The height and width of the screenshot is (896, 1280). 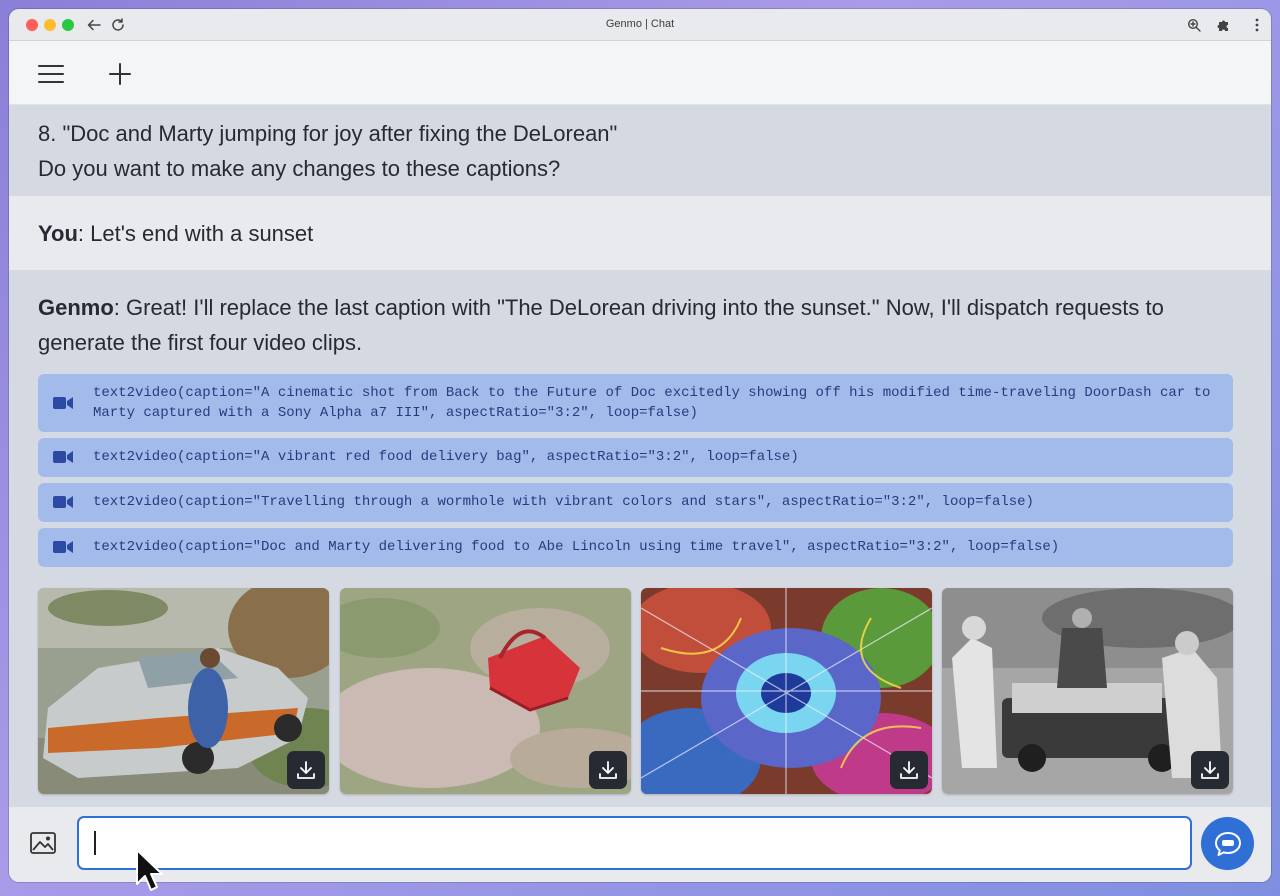 I want to click on video-thumbnail-lincoln, so click(x=1087, y=691).